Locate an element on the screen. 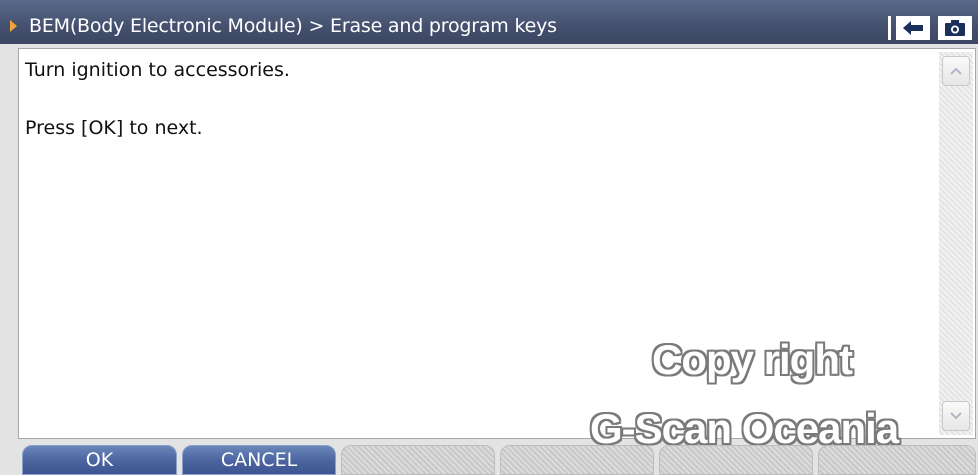 This screenshot has width=978, height=475. function-key-bar: OK CANCEL is located at coordinates (489, 460).